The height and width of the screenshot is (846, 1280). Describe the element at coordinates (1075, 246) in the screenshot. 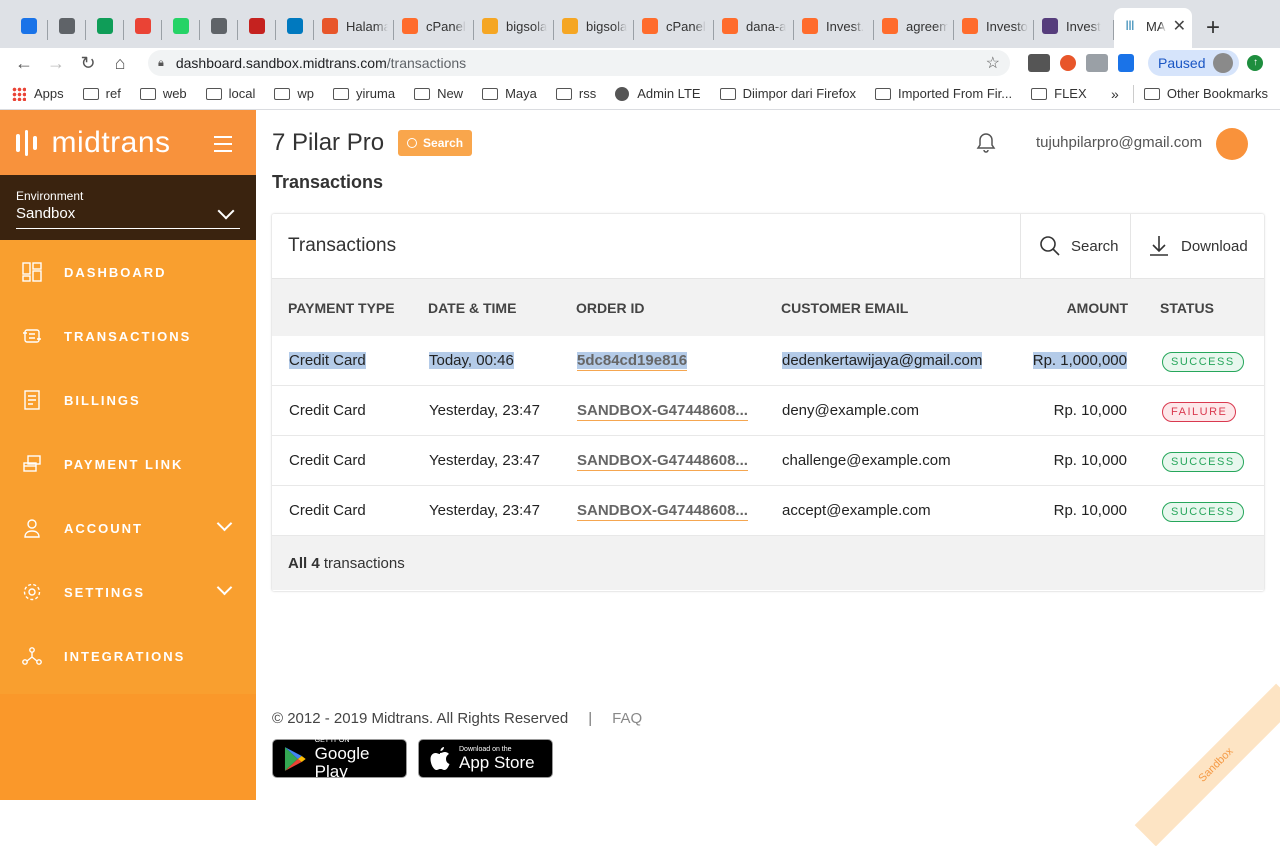

I see `search-button: Search` at that location.